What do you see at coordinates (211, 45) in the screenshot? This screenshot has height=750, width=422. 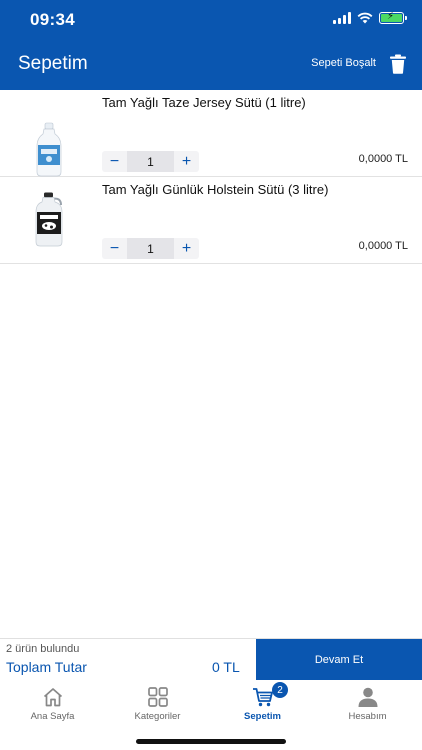 I see `app-header: 09:34 ⚡ Sepetim Sepeti Boşalt` at bounding box center [211, 45].